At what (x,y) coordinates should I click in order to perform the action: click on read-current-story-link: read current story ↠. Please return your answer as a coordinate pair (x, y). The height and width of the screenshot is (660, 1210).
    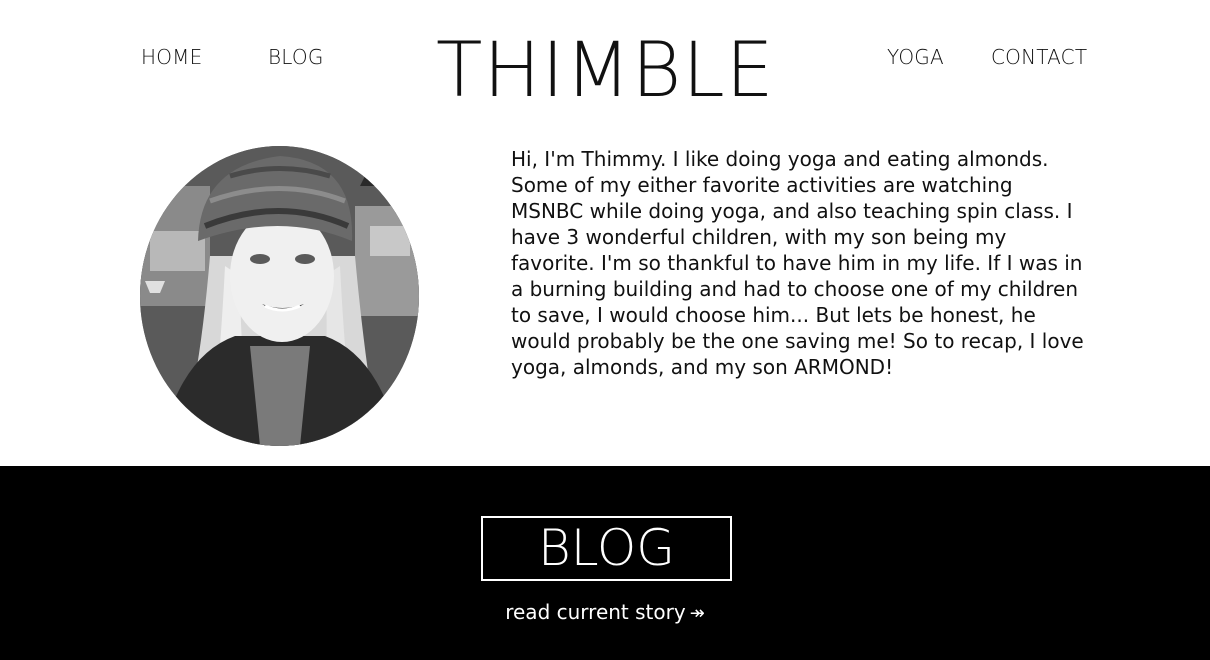
    Looking at the image, I should click on (605, 612).